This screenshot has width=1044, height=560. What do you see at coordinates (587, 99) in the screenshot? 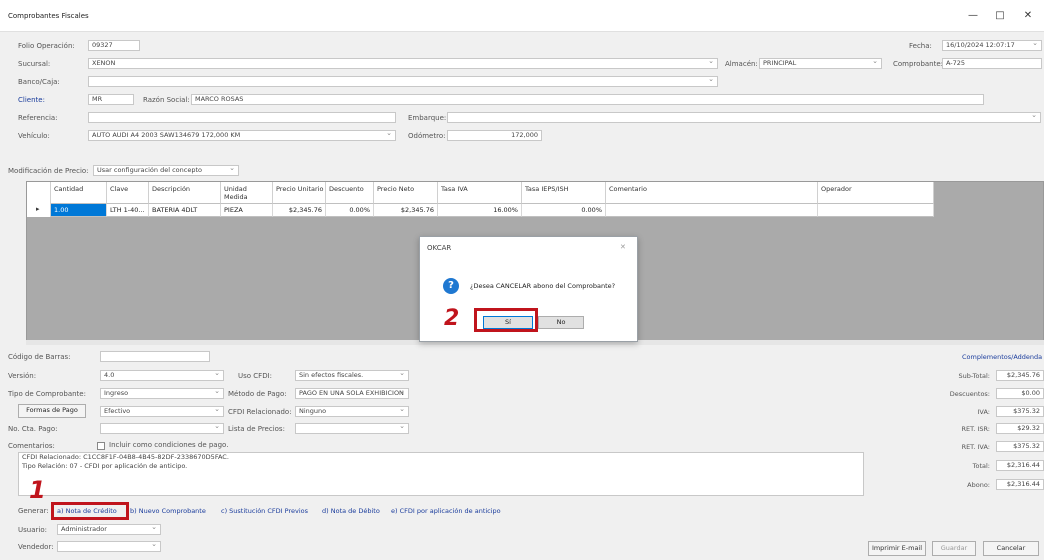
I see `razon-field: MARCO ROSAS` at bounding box center [587, 99].